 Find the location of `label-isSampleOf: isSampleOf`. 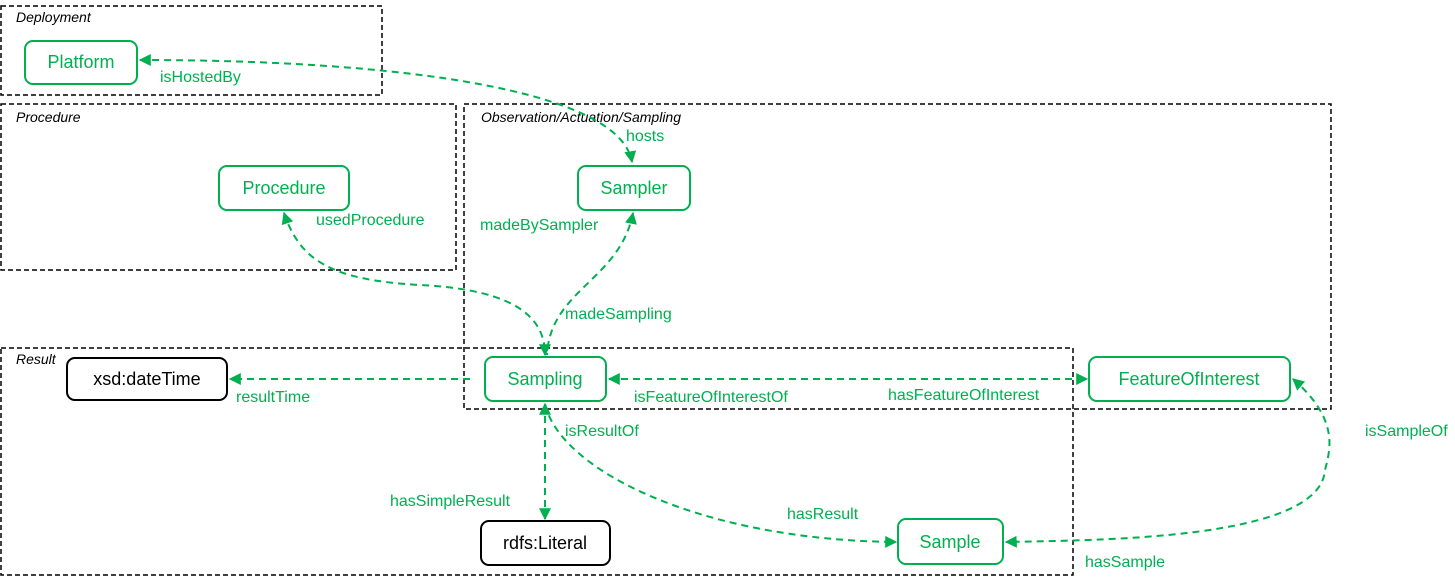

label-isSampleOf: isSampleOf is located at coordinates (1406, 431).